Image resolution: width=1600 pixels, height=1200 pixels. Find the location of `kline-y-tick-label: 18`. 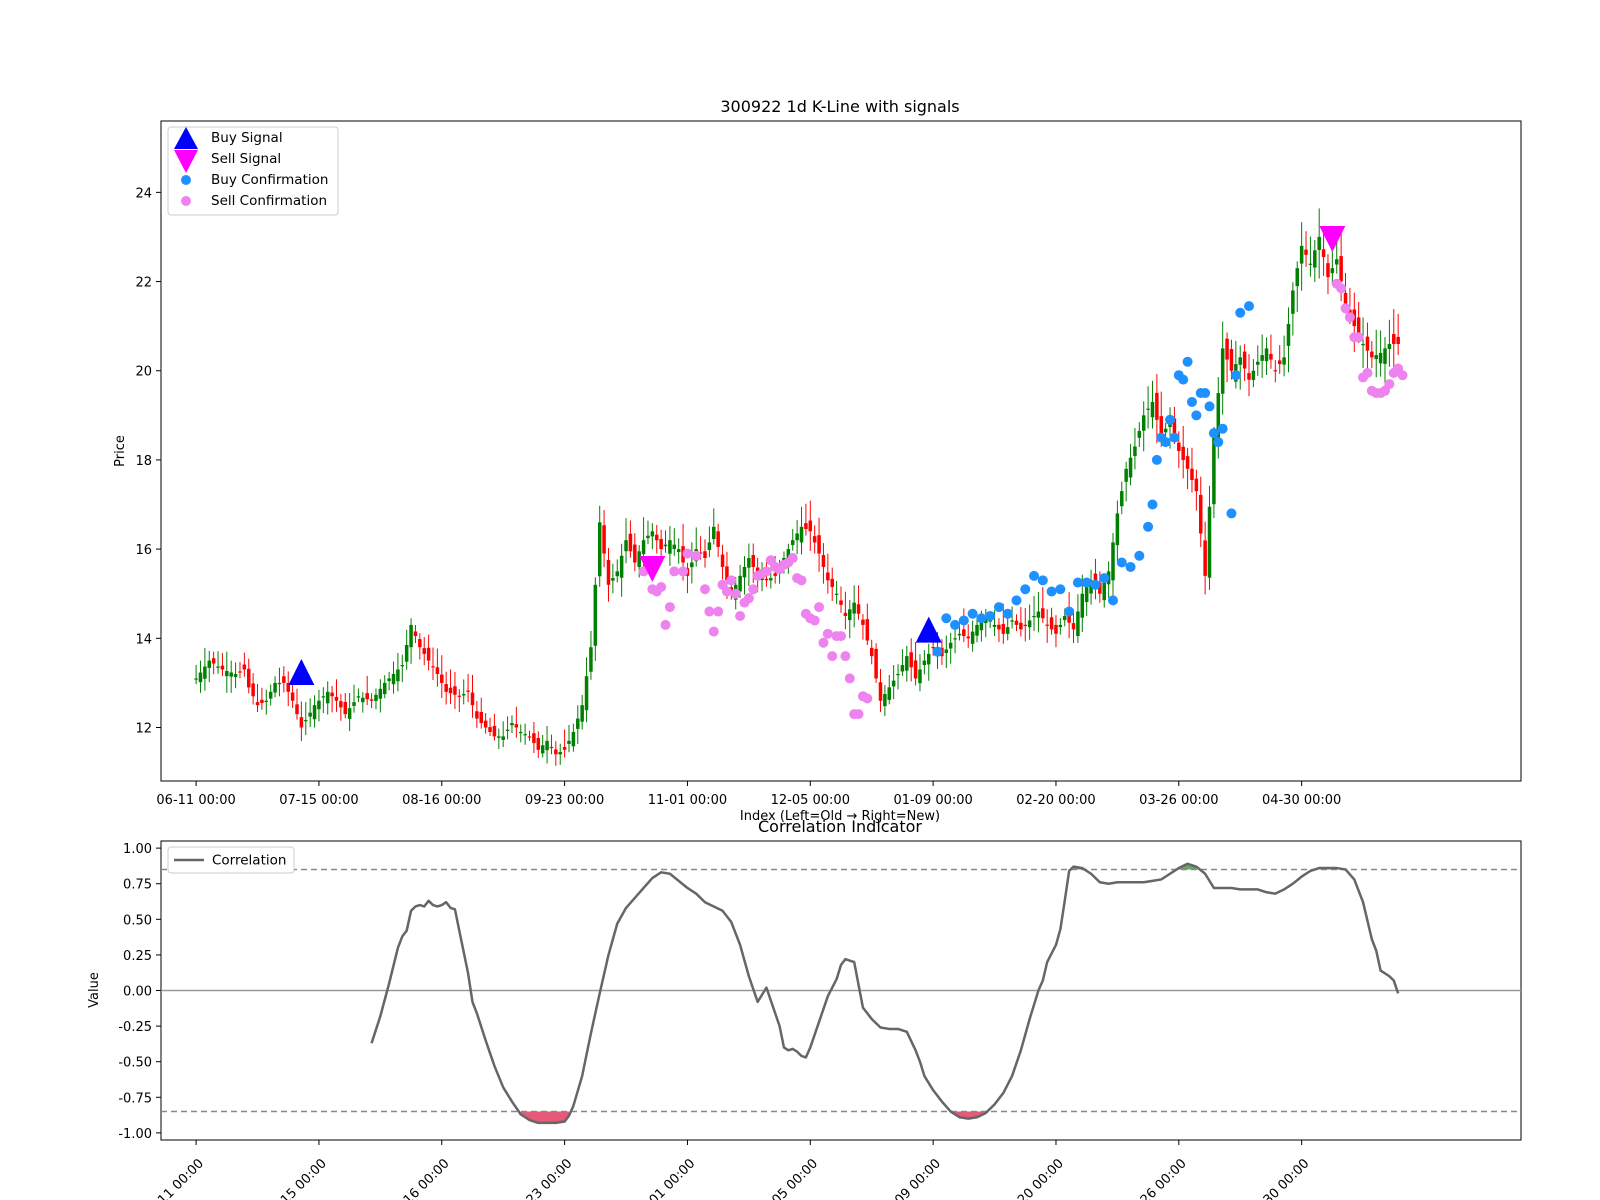

kline-y-tick-label: 18 is located at coordinates (143, 461).